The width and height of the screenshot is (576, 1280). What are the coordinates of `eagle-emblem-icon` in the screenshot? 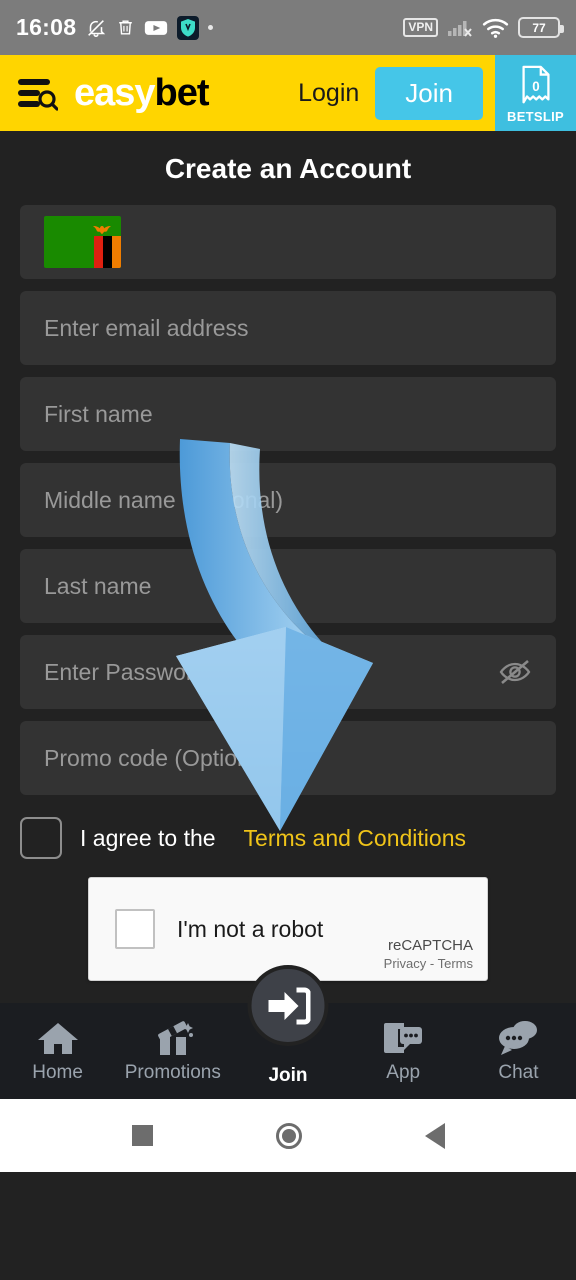 It's located at (102, 230).